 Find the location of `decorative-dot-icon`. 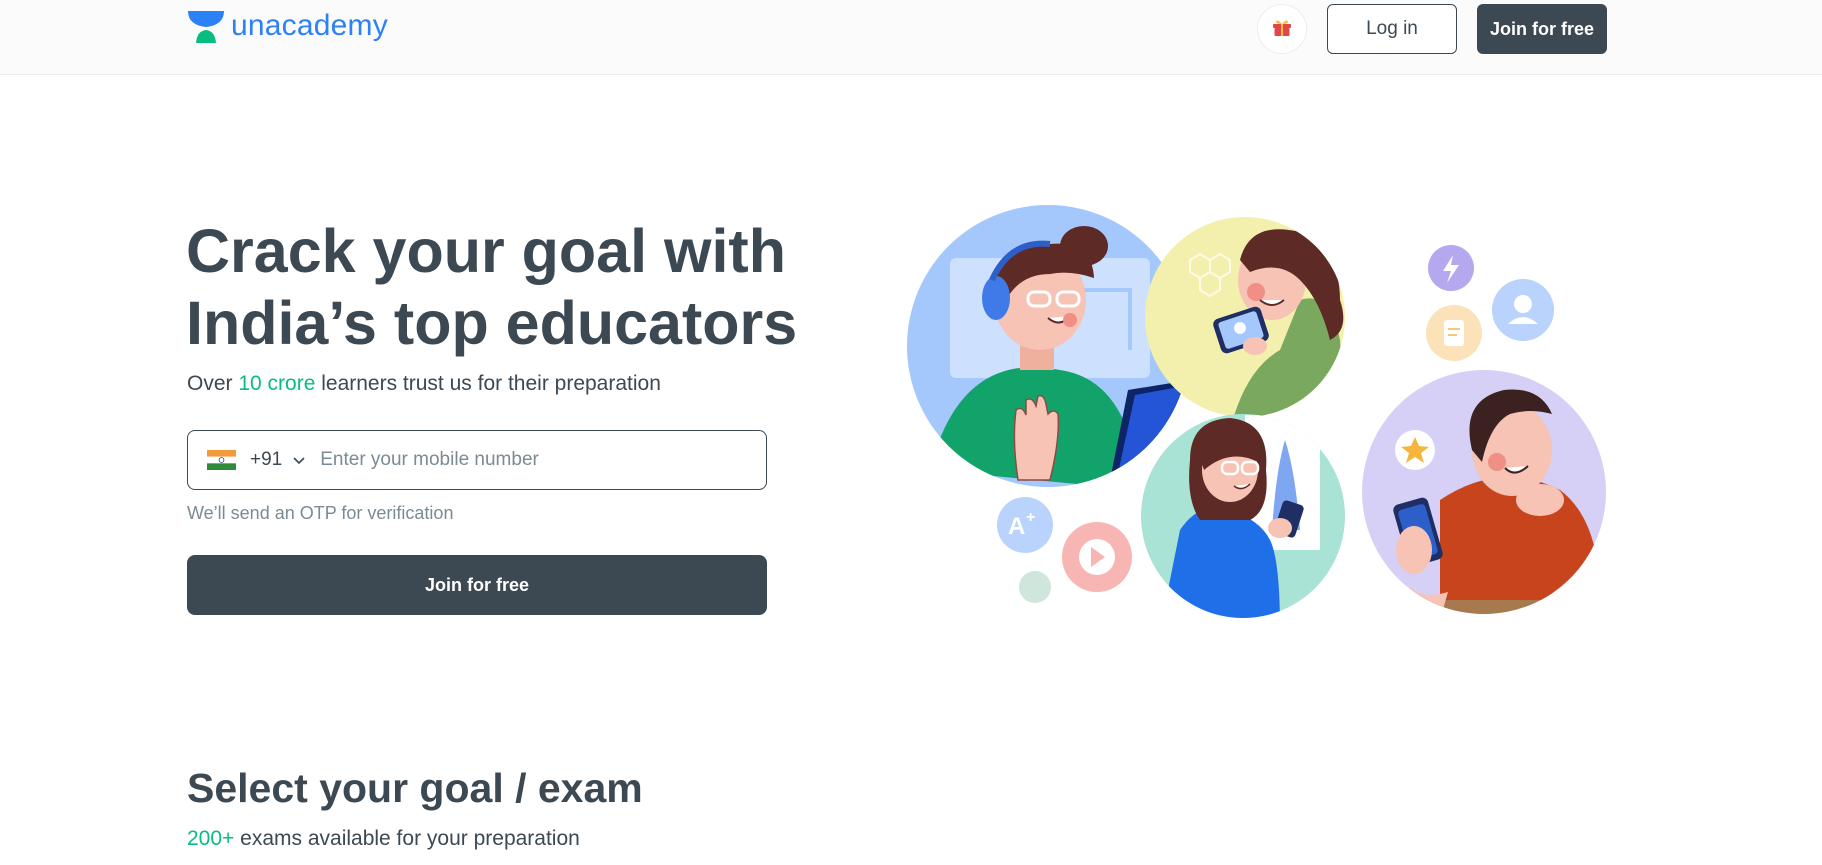

decorative-dot-icon is located at coordinates (1035, 587).